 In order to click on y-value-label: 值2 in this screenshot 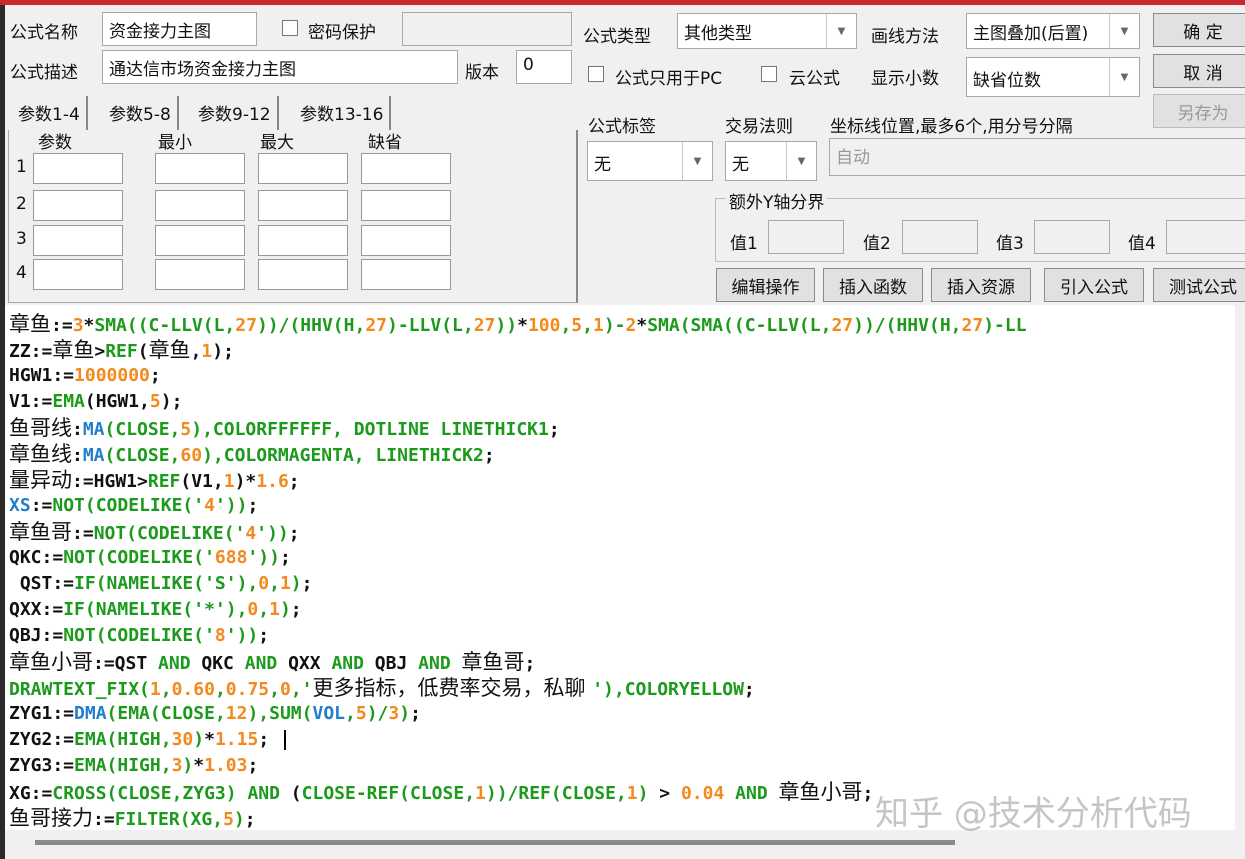, I will do `click(877, 244)`.